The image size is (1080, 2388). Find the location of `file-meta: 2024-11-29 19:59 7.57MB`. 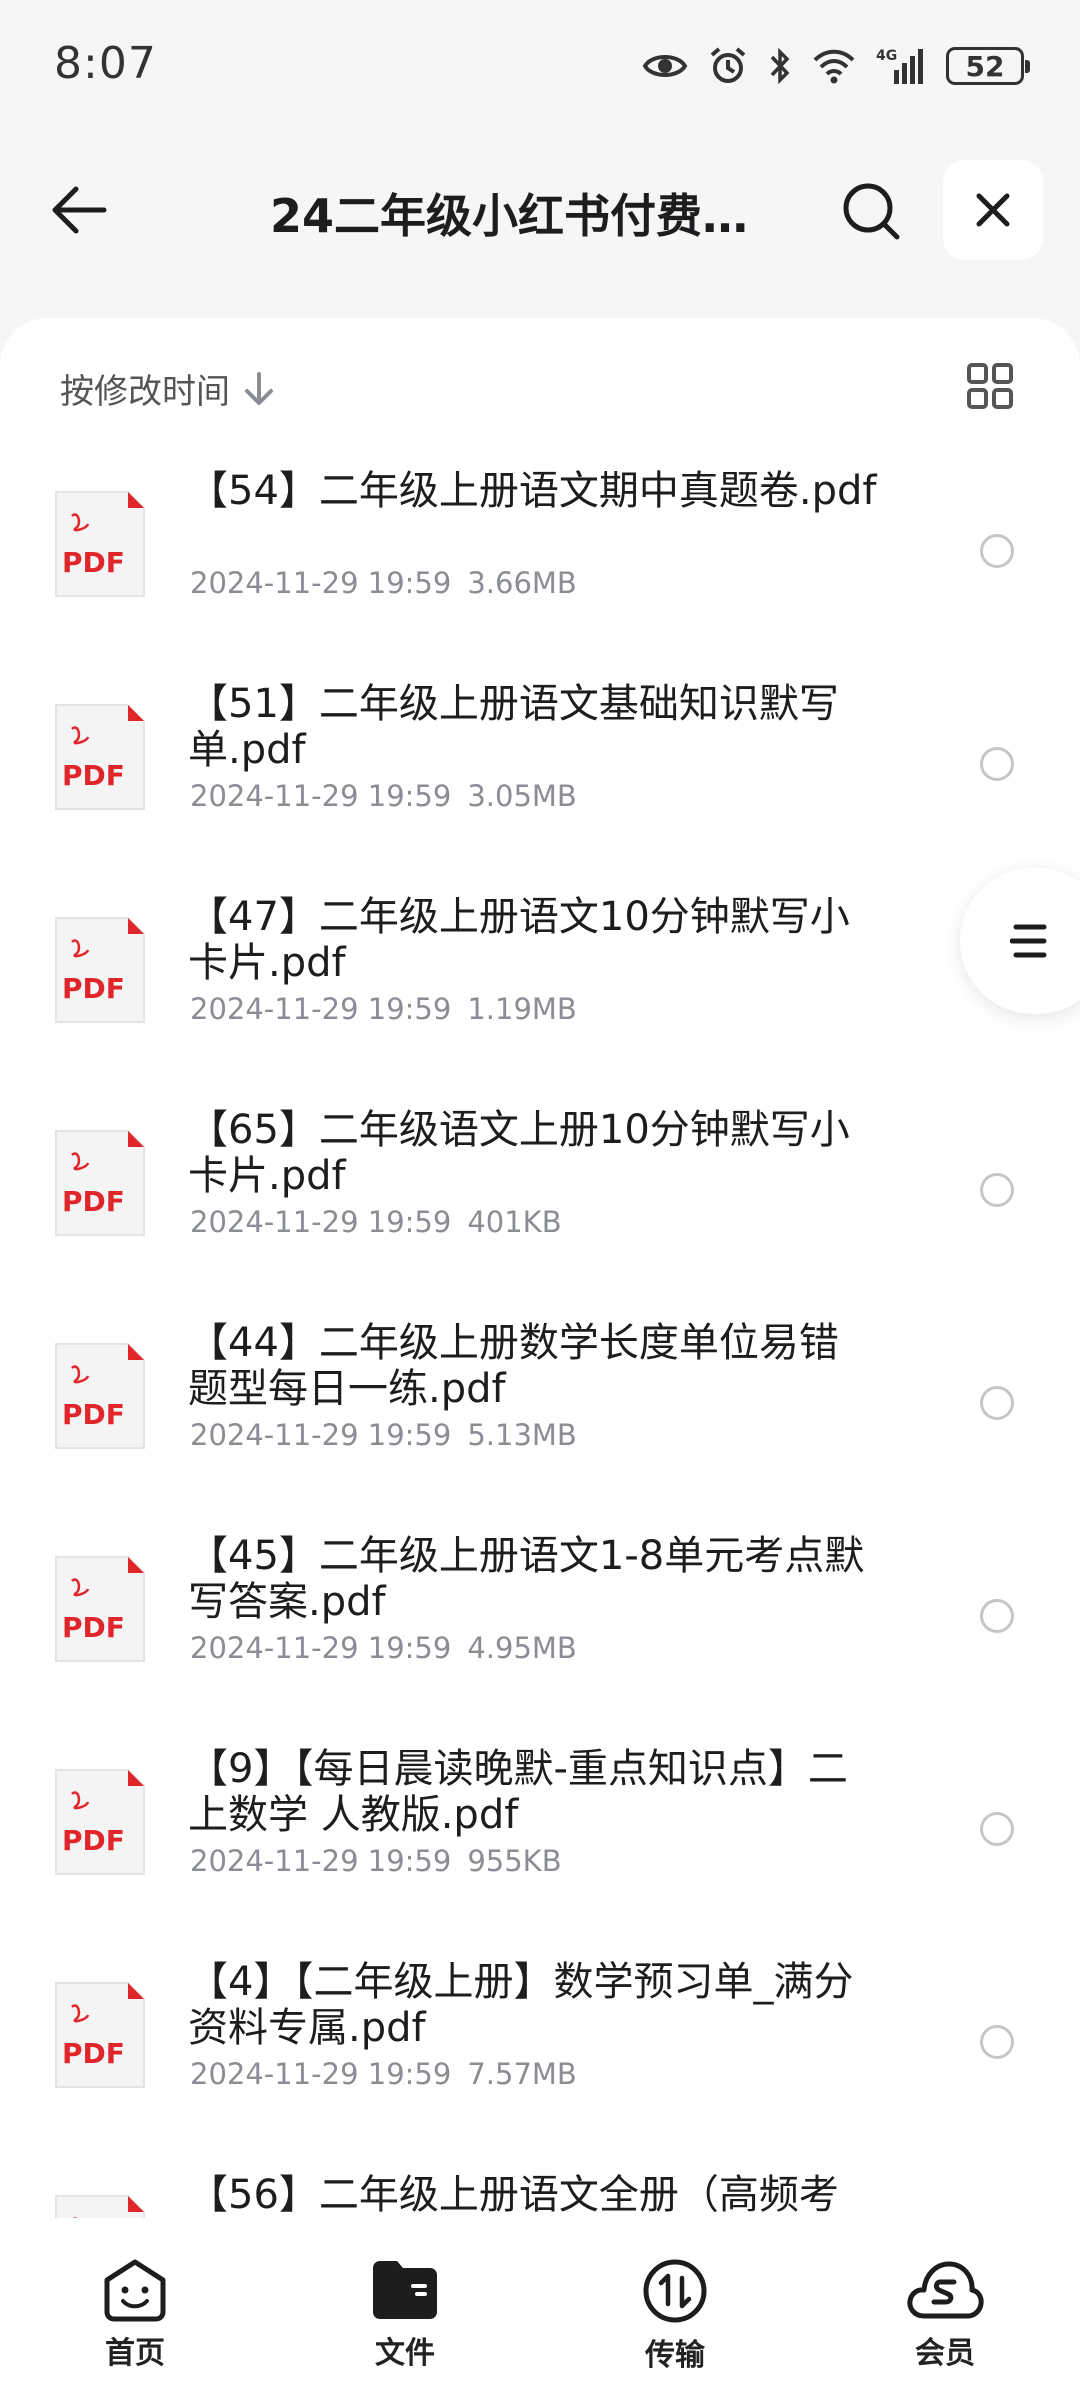

file-meta: 2024-11-29 19:59 7.57MB is located at coordinates (383, 2074).